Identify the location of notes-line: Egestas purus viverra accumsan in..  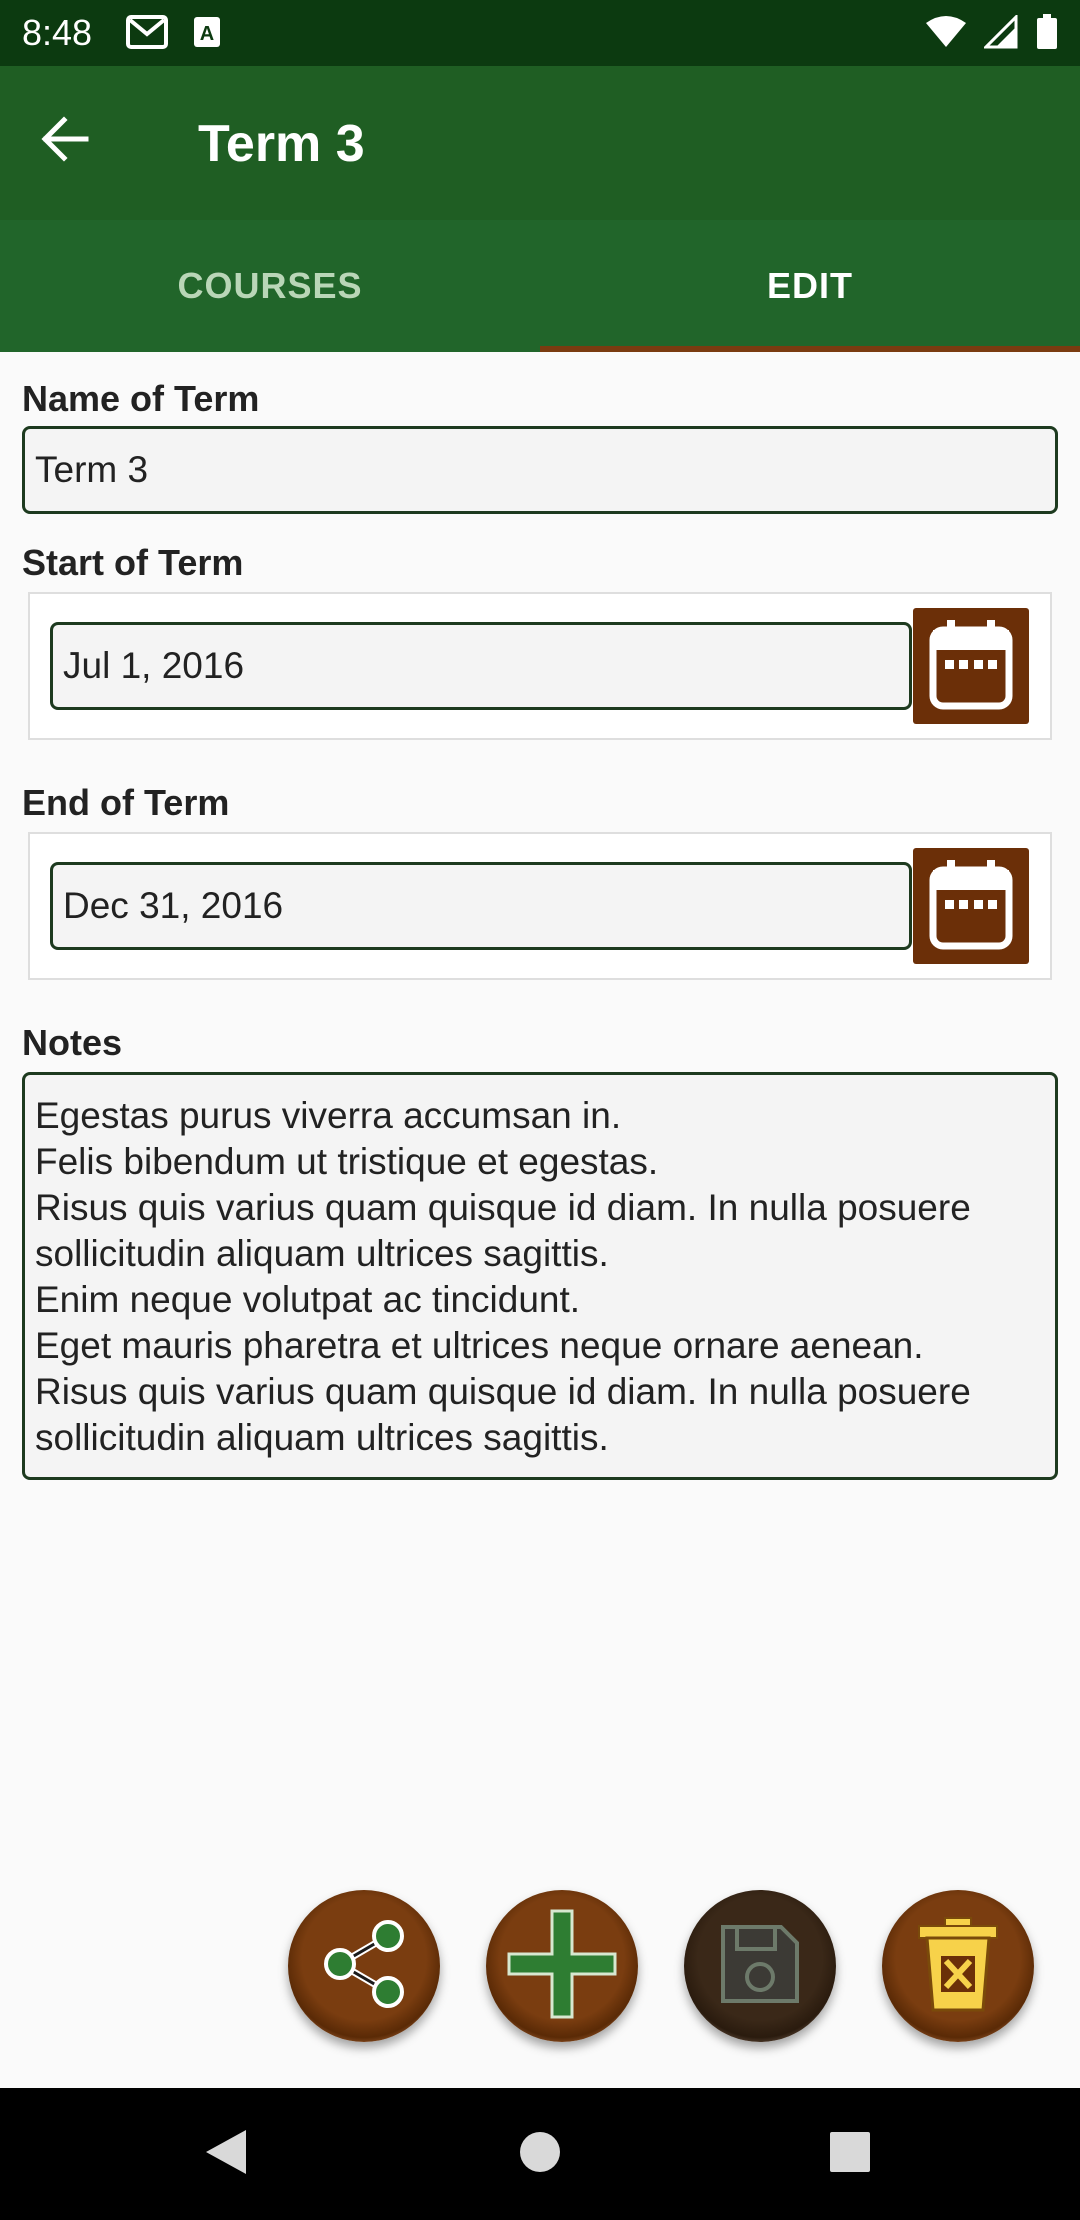
(328, 1115).